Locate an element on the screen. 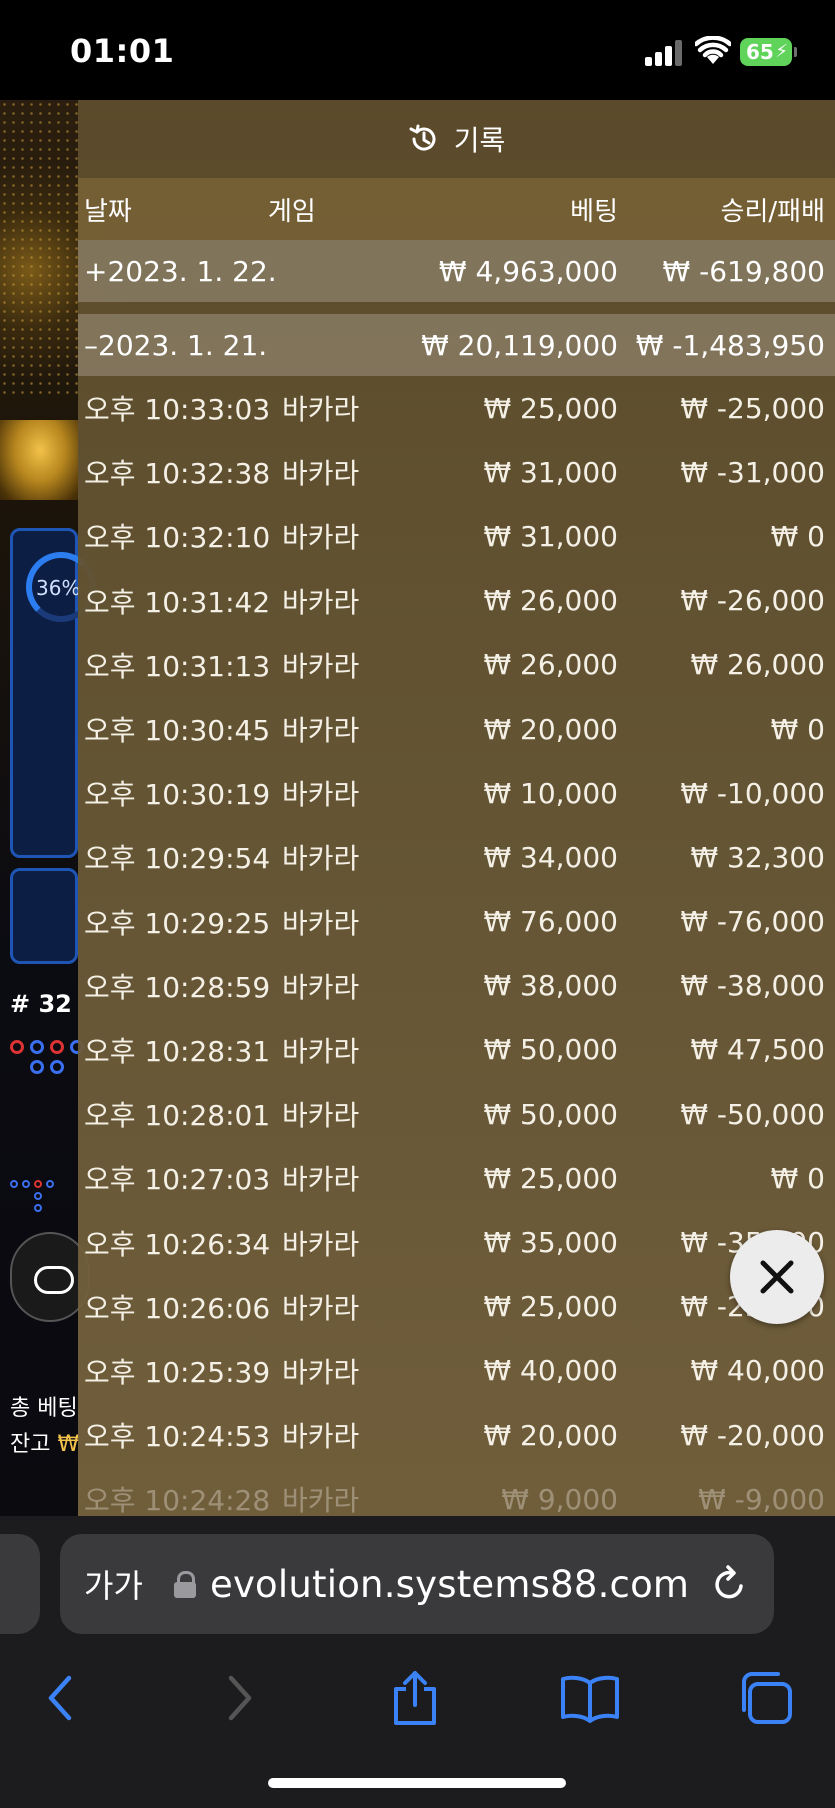  forward-chevron-icon is located at coordinates (240, 1698).